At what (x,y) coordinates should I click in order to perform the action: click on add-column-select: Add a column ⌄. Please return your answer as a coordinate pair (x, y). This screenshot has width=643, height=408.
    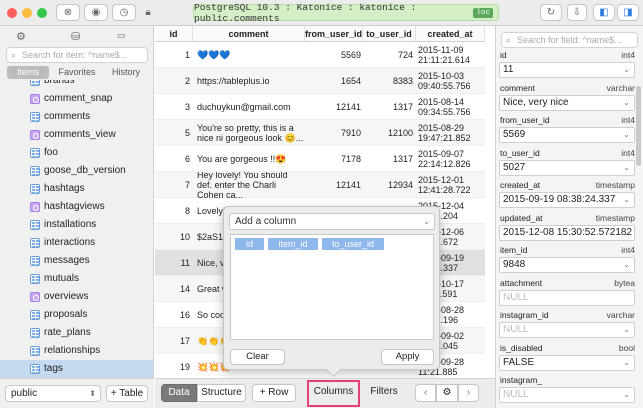
    Looking at the image, I should click on (332, 221).